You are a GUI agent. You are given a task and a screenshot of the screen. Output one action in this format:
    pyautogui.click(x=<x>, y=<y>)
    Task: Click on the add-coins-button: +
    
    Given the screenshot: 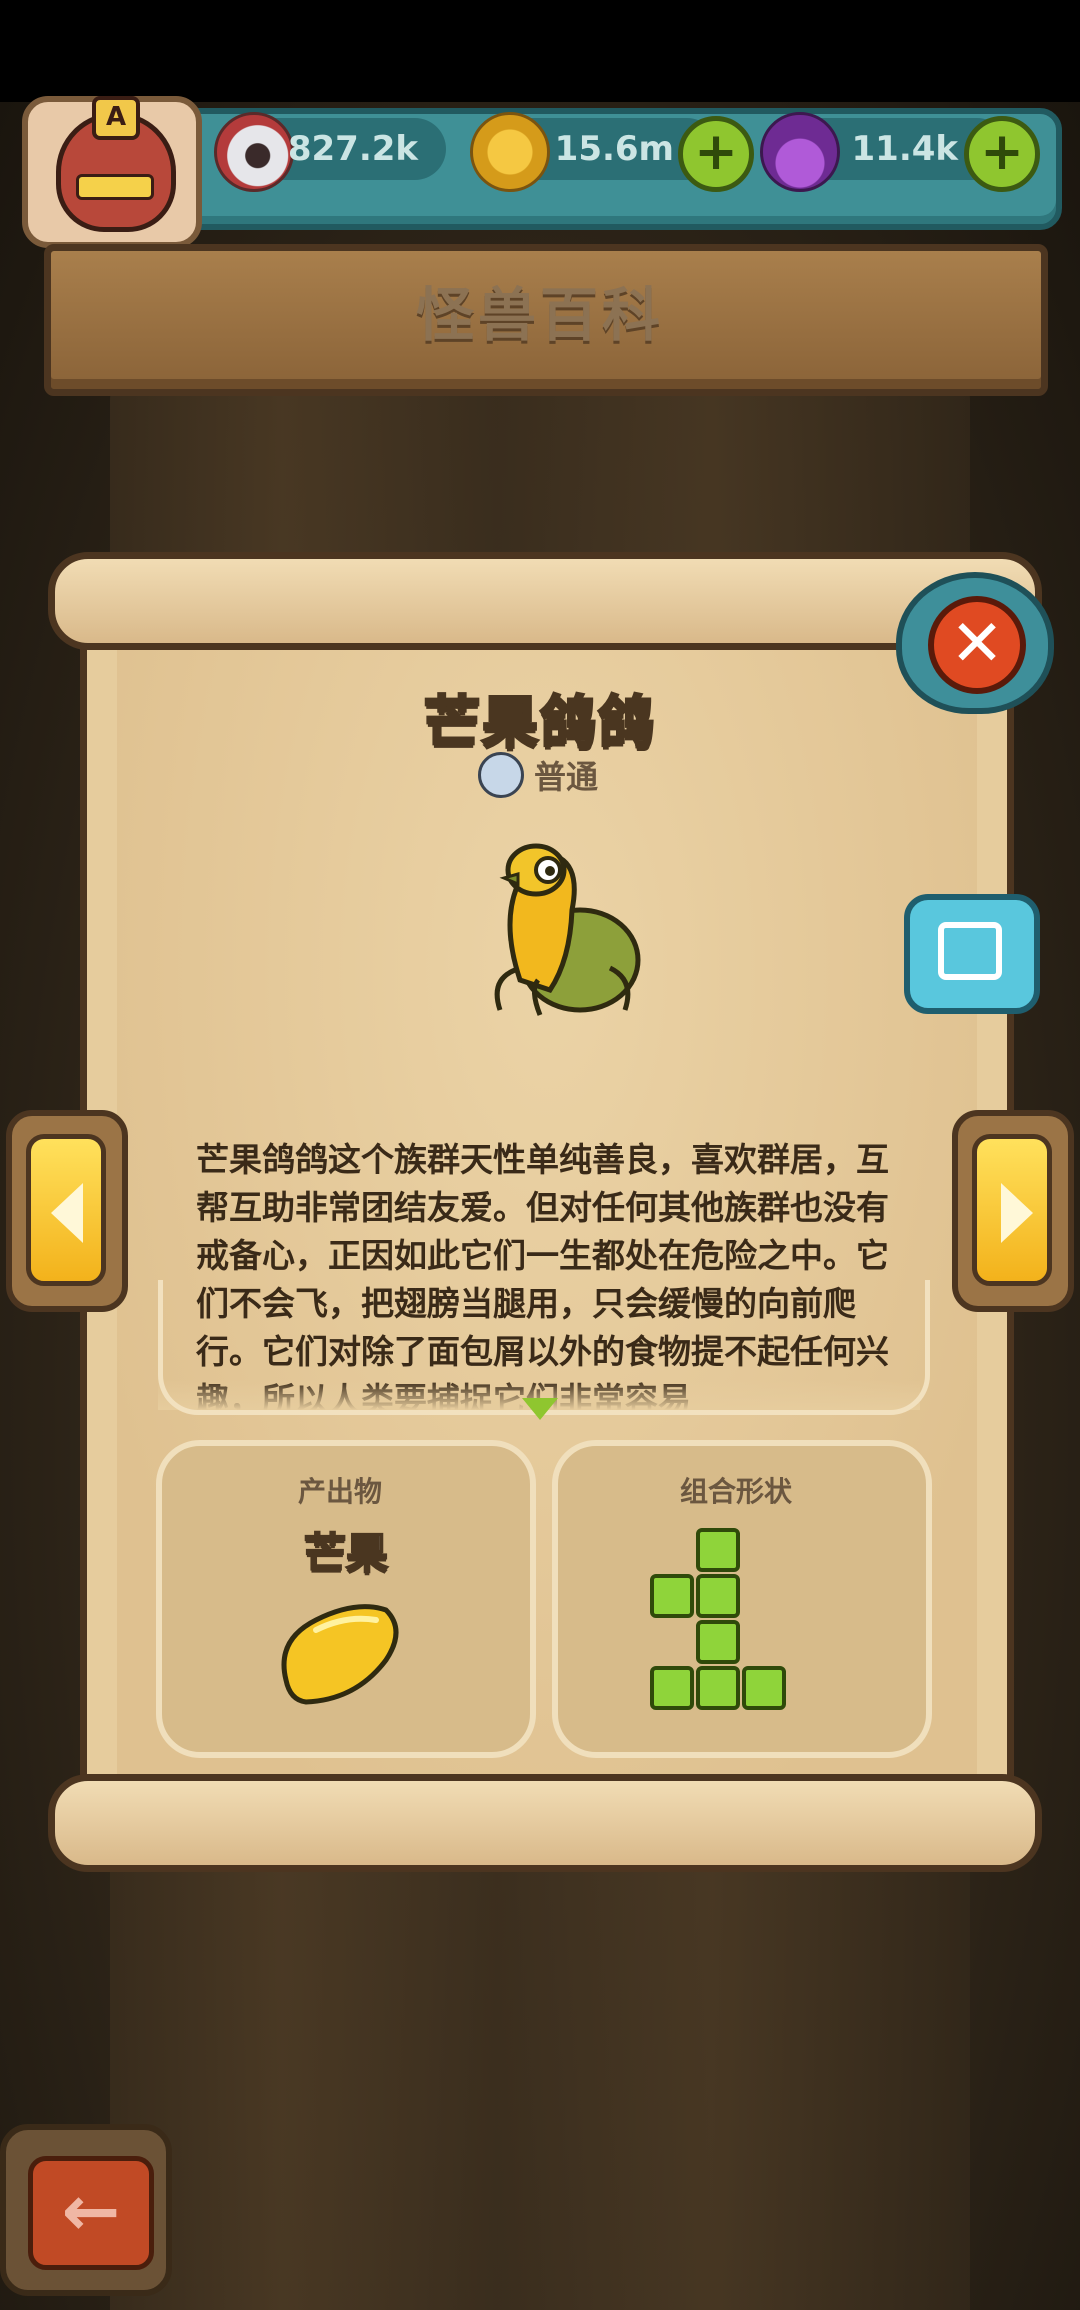 What is the action you would take?
    pyautogui.click(x=716, y=154)
    